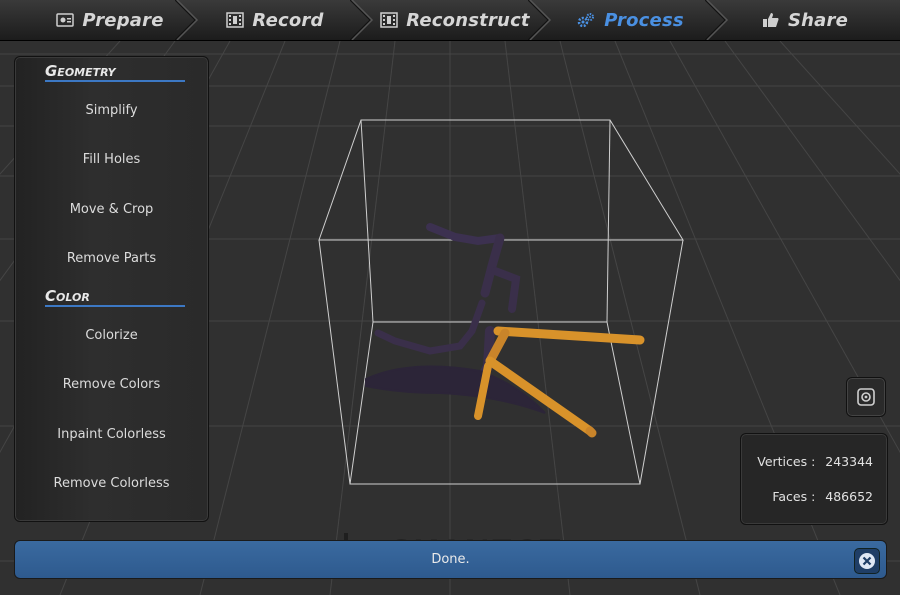 This screenshot has height=595, width=900. I want to click on tab-process-label: Process, so click(644, 20).